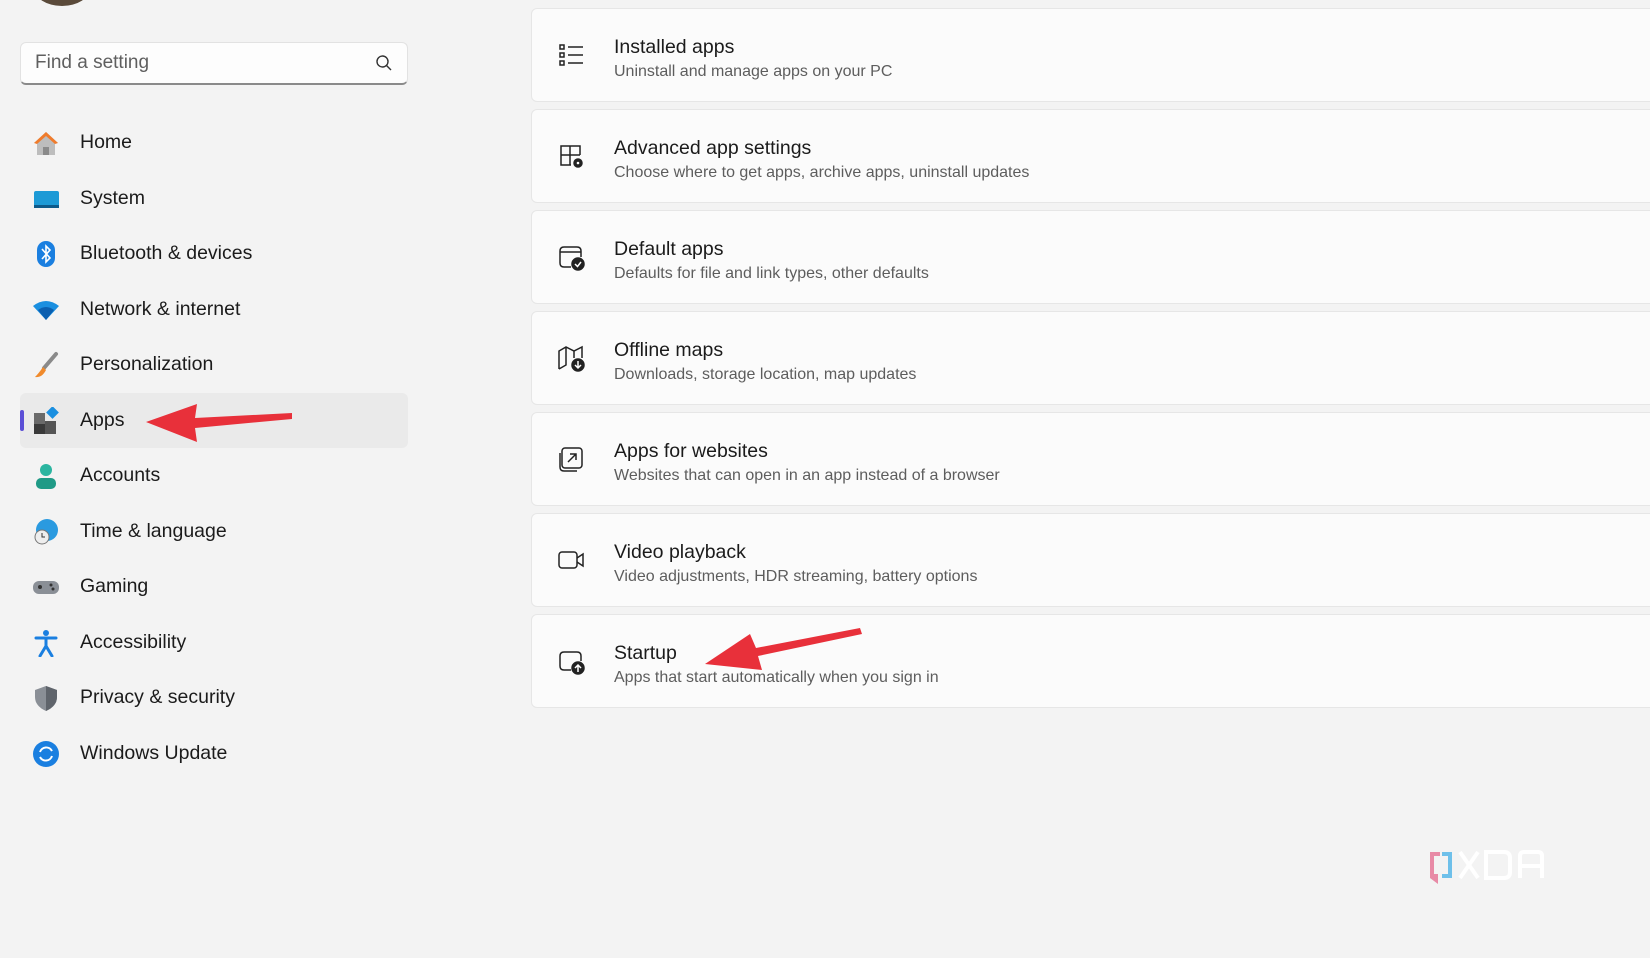  Describe the element at coordinates (1487, 867) in the screenshot. I see `xda-watermark-logo` at that location.